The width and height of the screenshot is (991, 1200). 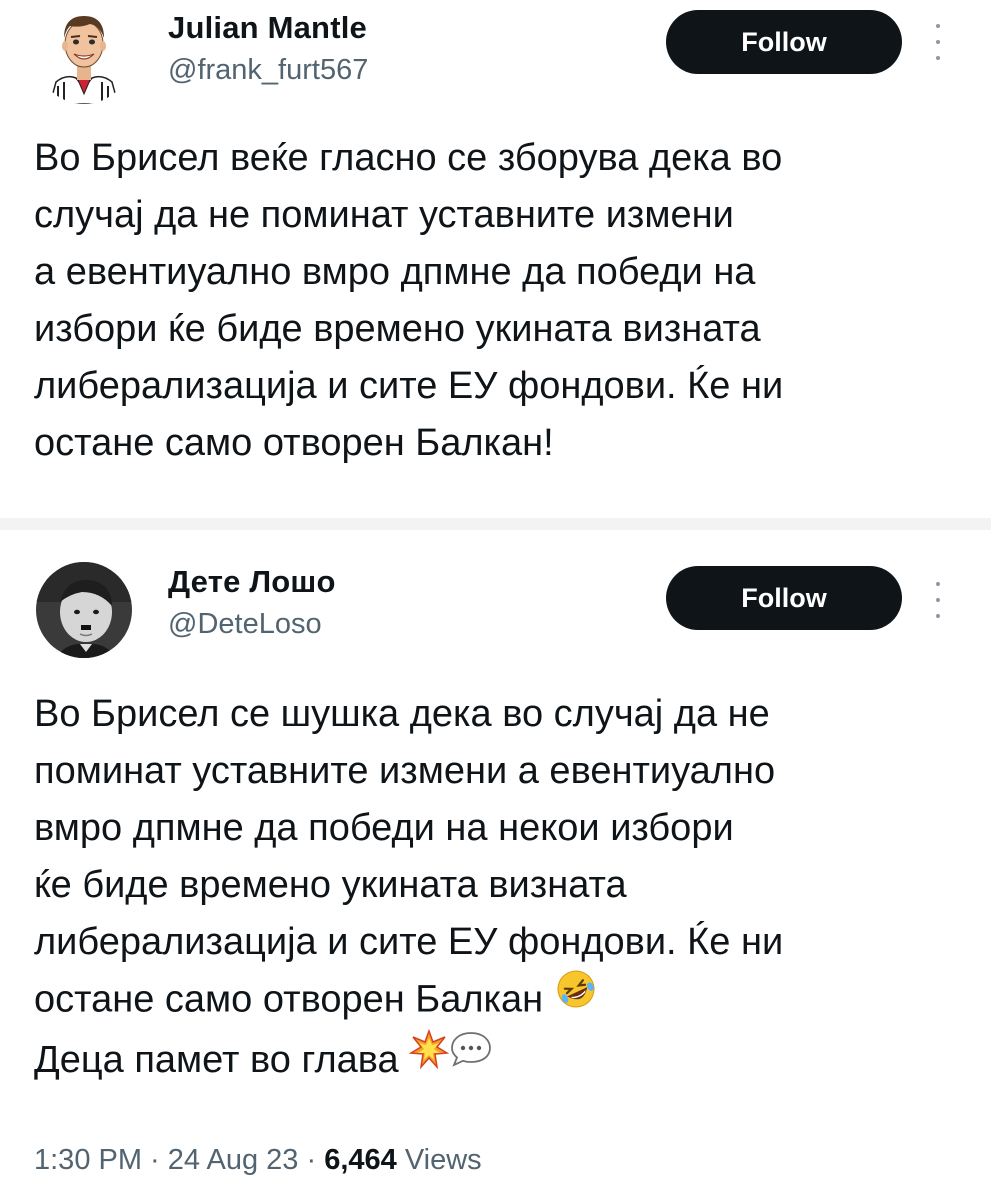 What do you see at coordinates (268, 70) in the screenshot?
I see `user-handle: @frank_furt567` at bounding box center [268, 70].